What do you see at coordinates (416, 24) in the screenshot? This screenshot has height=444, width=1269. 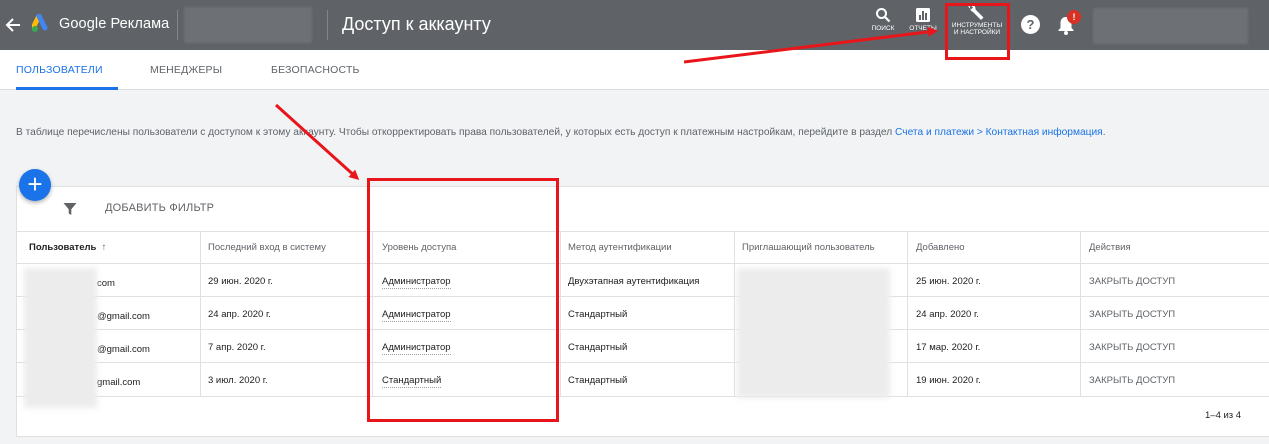 I see `page-title: Доступ к аккаунту` at bounding box center [416, 24].